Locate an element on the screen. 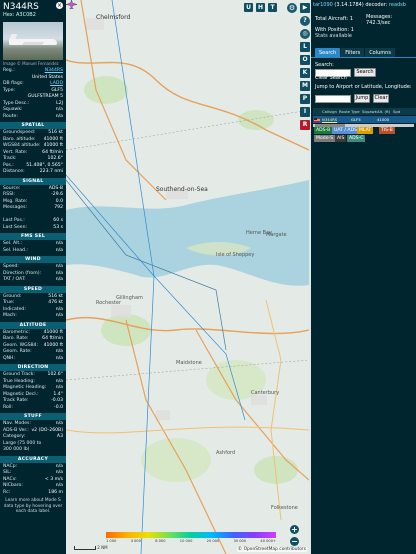 The width and height of the screenshot is (416, 554). map-attribution: © OpenStreetMap contributors is located at coordinates (271, 549).